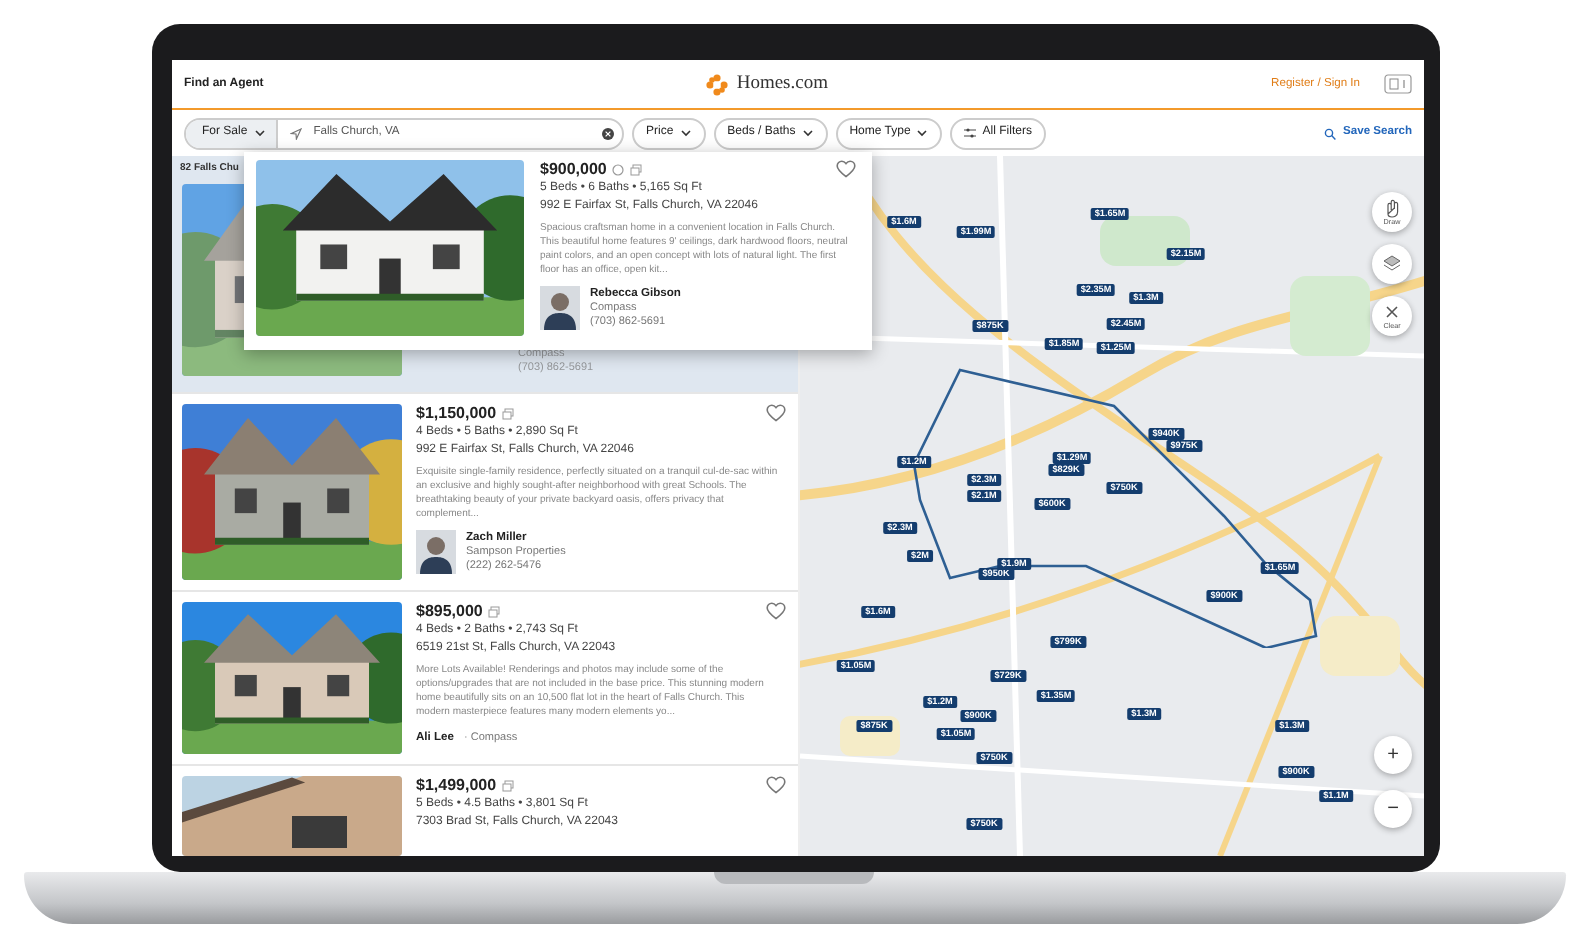 The image size is (1590, 948). What do you see at coordinates (970, 133) in the screenshot?
I see `sliders-icon` at bounding box center [970, 133].